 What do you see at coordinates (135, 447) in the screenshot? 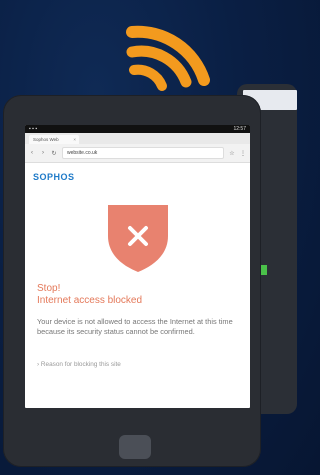
I see `home-button` at bounding box center [135, 447].